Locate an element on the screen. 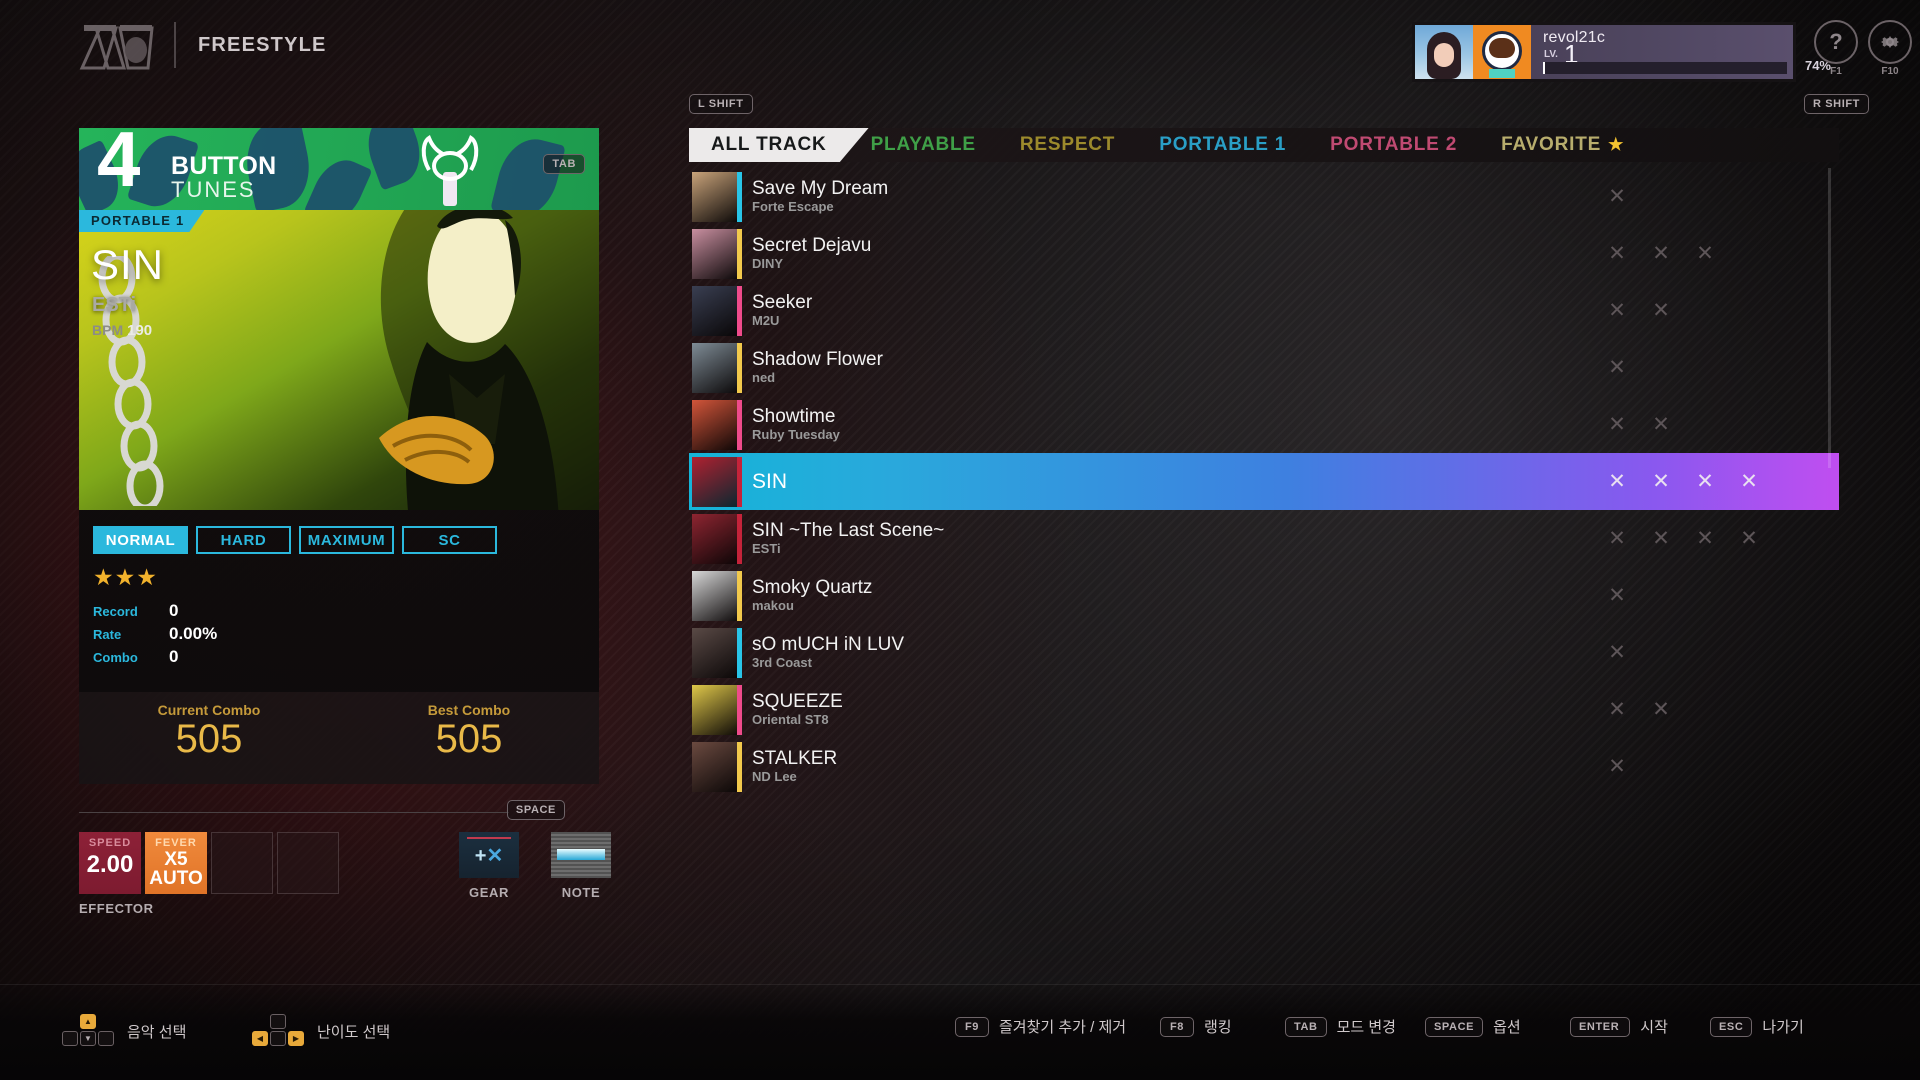 The height and width of the screenshot is (1080, 1920). tab-portable-1: PORTABLE 1 is located at coordinates (1222, 145).